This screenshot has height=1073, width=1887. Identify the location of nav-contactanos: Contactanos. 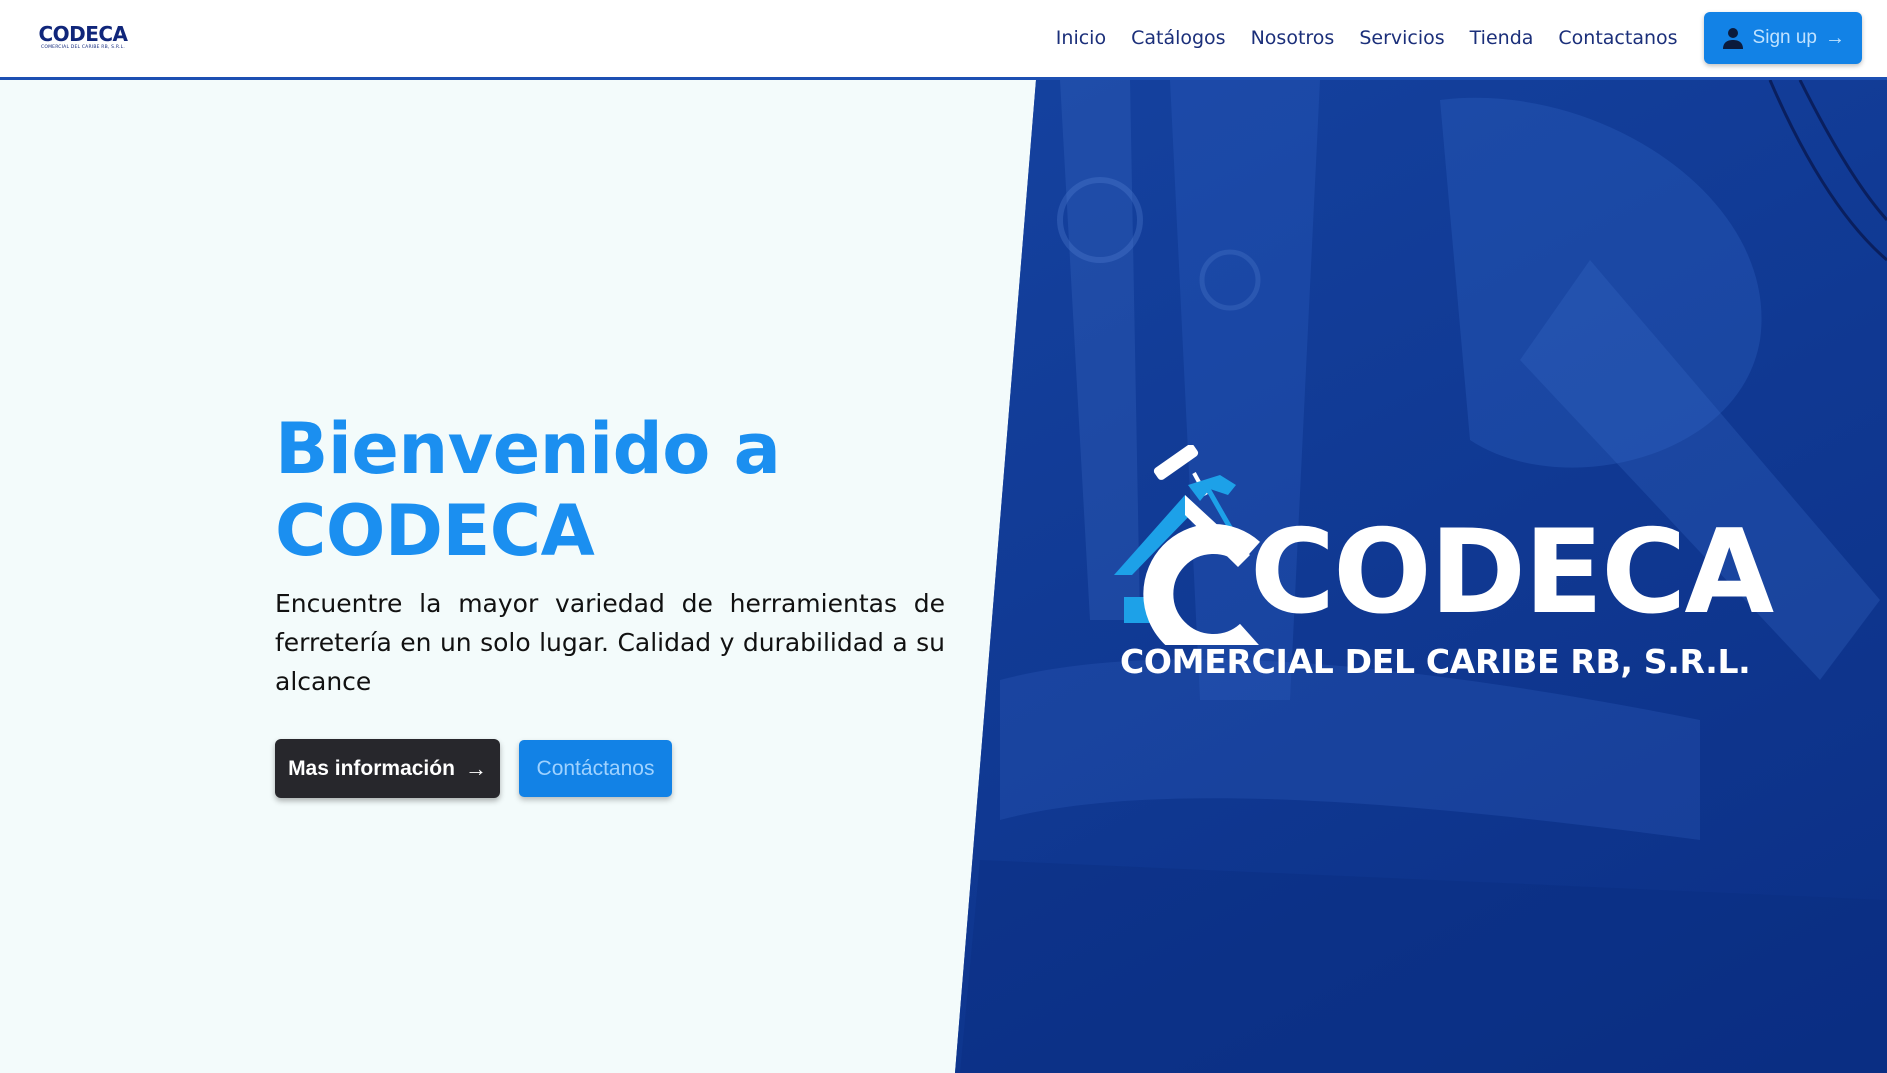
(1617, 38).